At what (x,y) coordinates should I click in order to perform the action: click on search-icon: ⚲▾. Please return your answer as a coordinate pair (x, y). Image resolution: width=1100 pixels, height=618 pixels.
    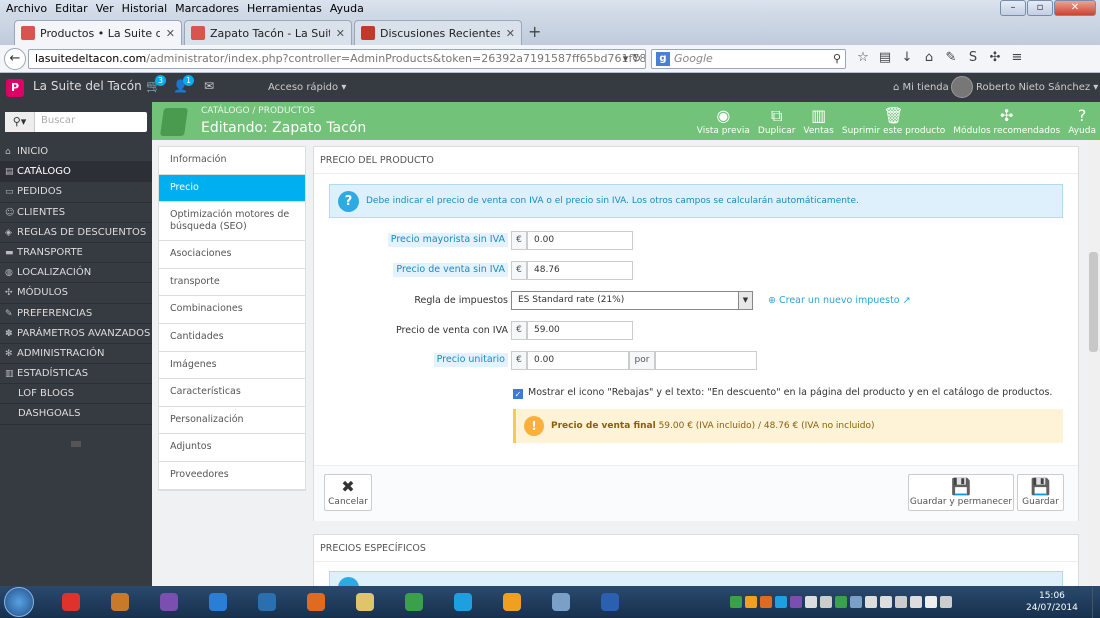
    Looking at the image, I should click on (20, 122).